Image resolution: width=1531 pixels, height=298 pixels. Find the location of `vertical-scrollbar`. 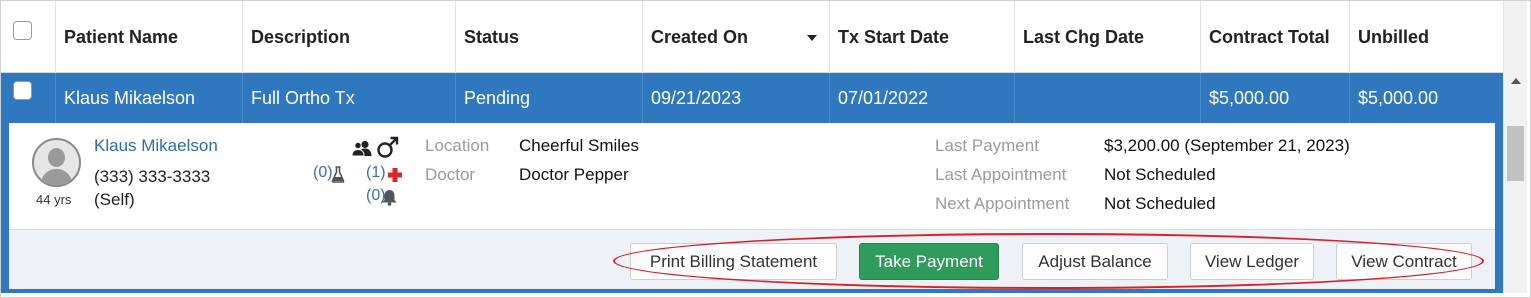

vertical-scrollbar is located at coordinates (1515, 147).